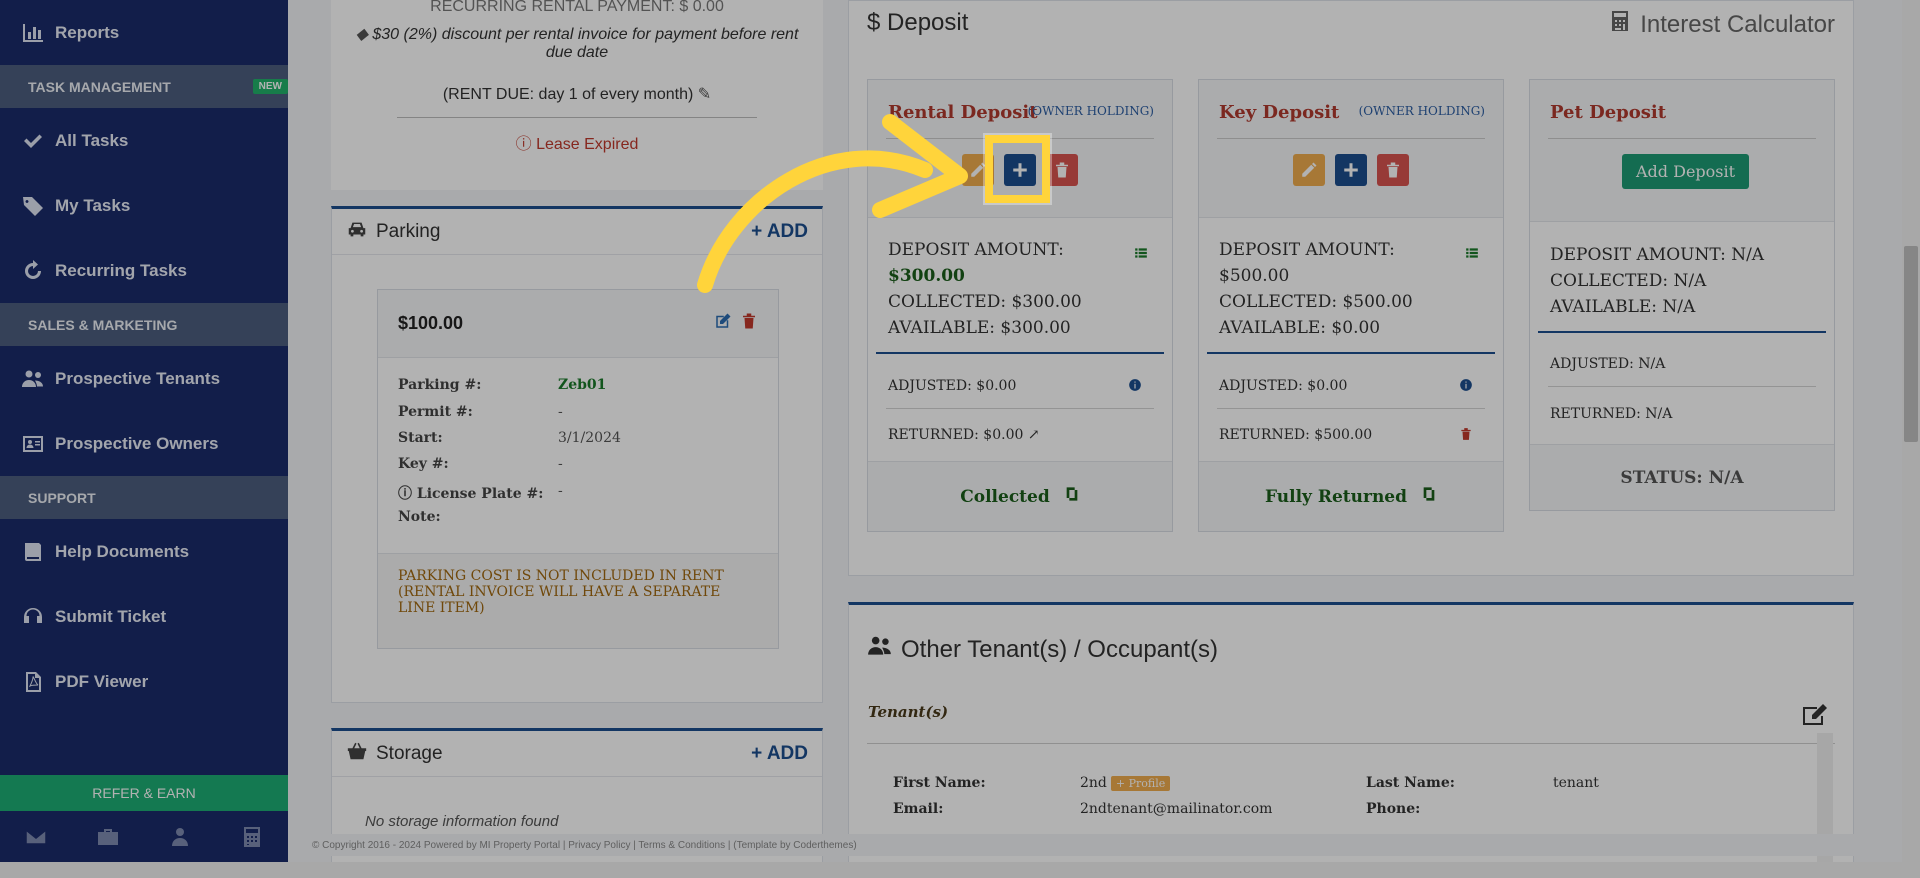 Image resolution: width=1920 pixels, height=878 pixels. What do you see at coordinates (880, 649) in the screenshot?
I see `users-icon` at bounding box center [880, 649].